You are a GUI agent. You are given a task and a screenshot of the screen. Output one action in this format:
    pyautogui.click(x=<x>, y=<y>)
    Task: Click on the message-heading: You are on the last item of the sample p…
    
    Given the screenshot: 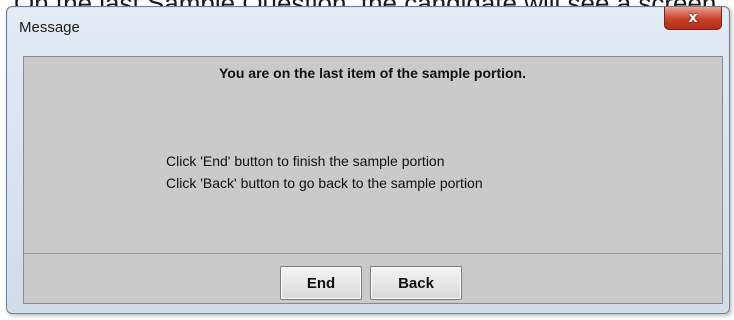 What is the action you would take?
    pyautogui.click(x=372, y=73)
    